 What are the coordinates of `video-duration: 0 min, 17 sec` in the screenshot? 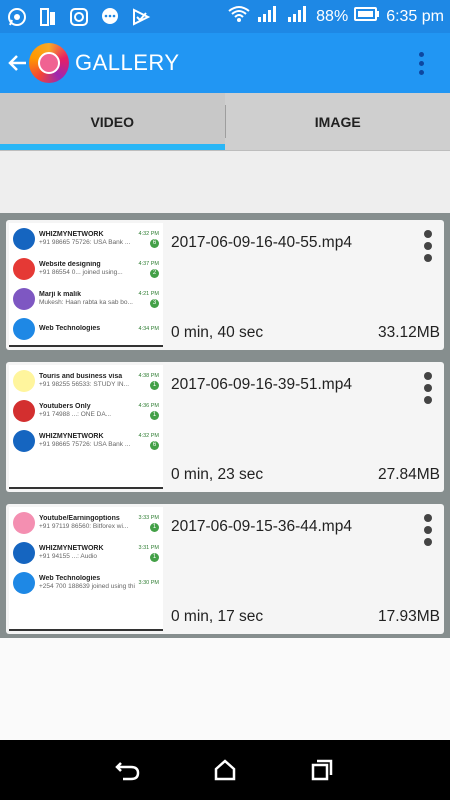 It's located at (217, 616).